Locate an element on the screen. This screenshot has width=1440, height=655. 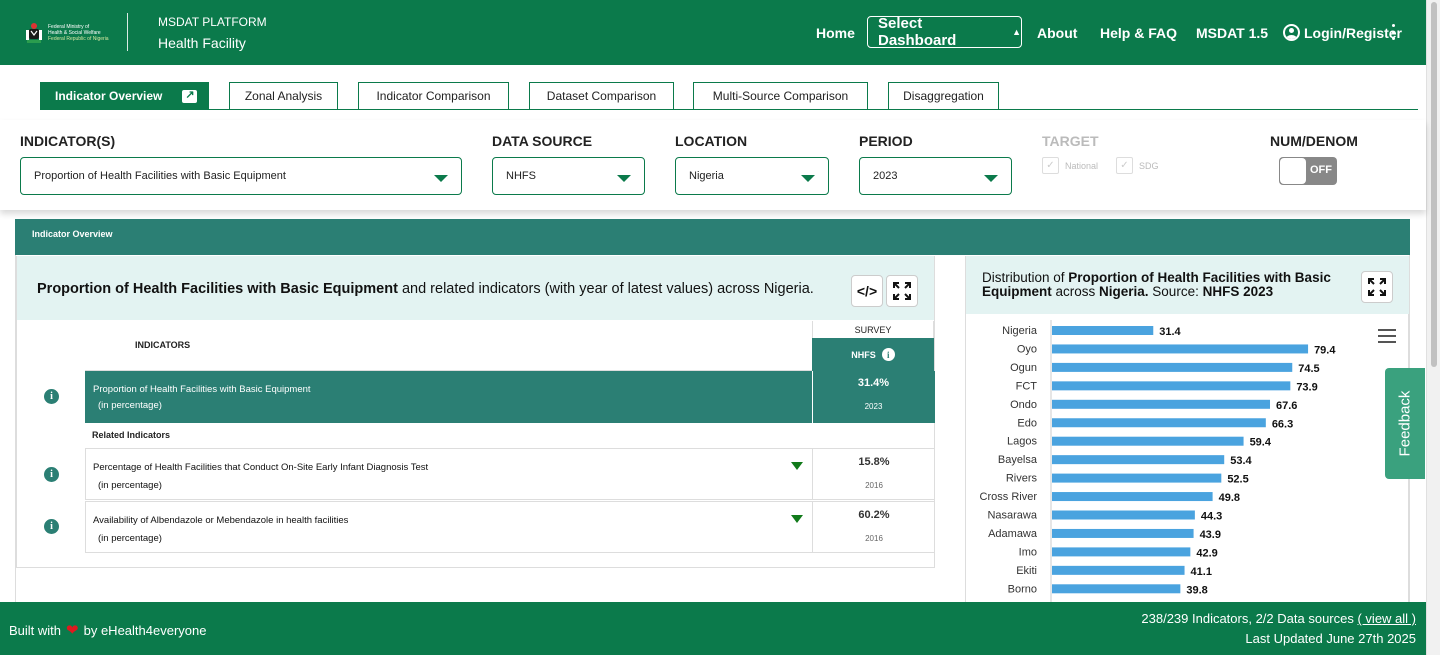
select-dashboard-button: Select Dashboard ▲ is located at coordinates (944, 32).